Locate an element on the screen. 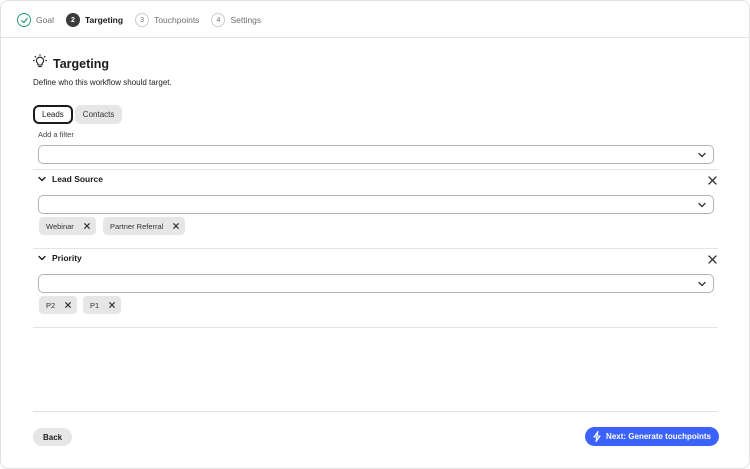 The height and width of the screenshot is (469, 750). step-label: Goal is located at coordinates (45, 20).